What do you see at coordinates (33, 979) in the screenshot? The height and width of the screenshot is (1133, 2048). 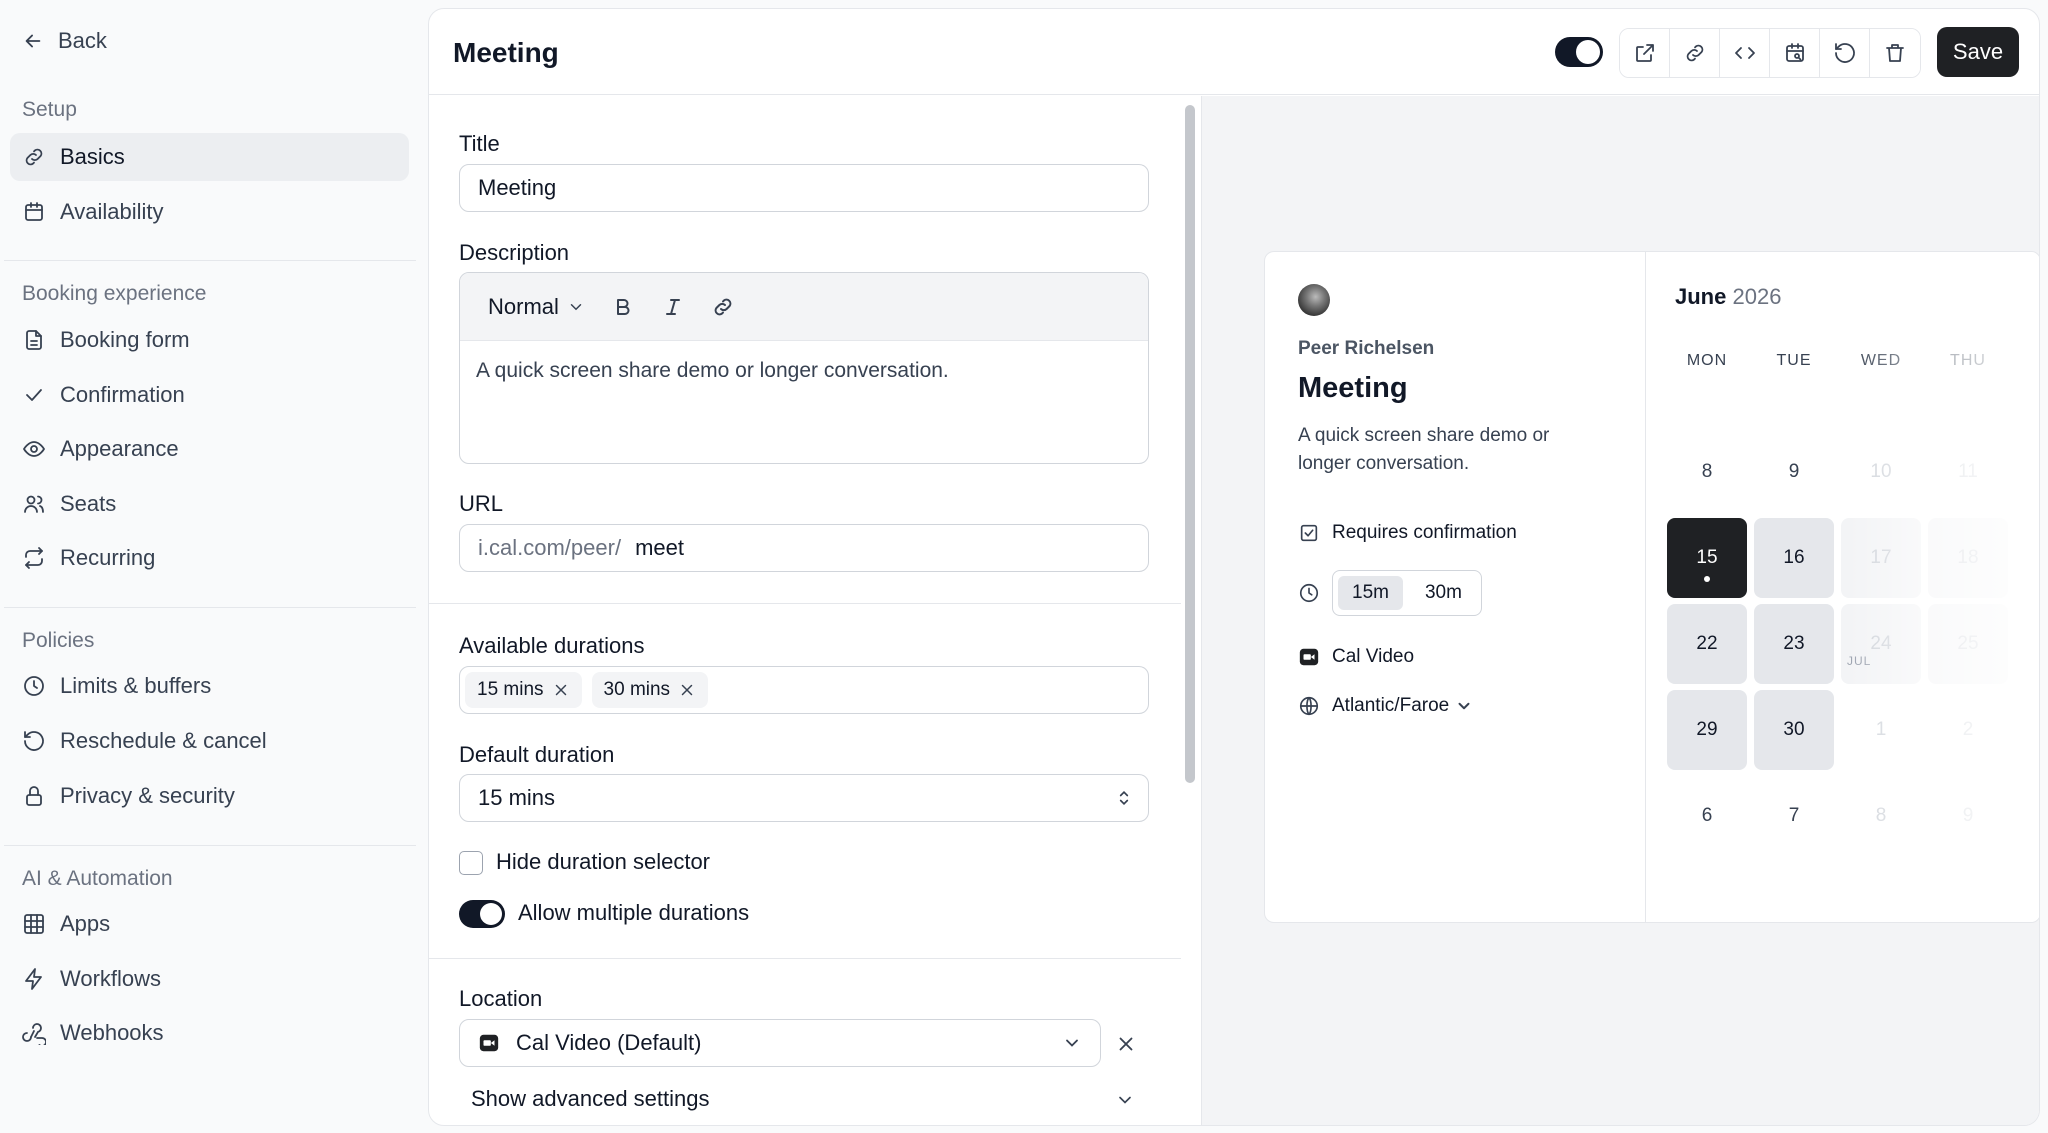 I see `zap-icon` at bounding box center [33, 979].